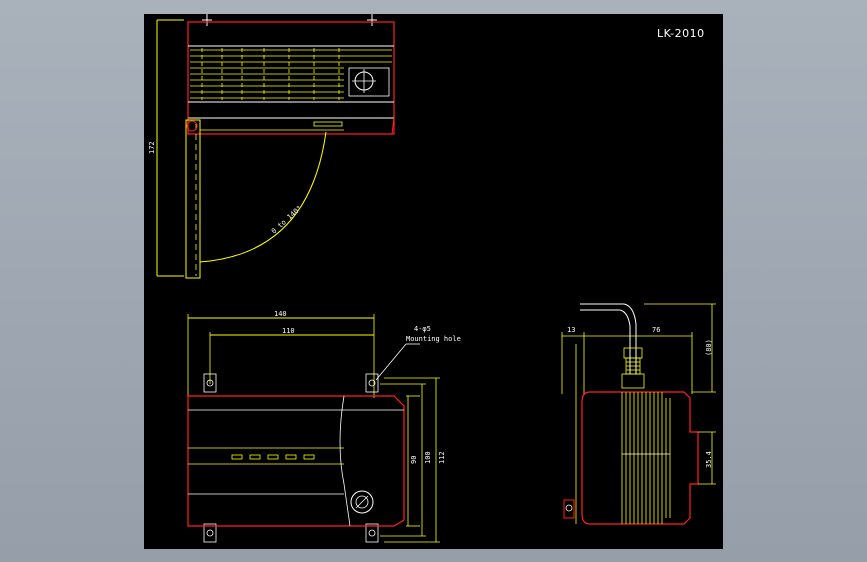 This screenshot has width=867, height=562. I want to click on dim-height-100: 100, so click(428, 457).